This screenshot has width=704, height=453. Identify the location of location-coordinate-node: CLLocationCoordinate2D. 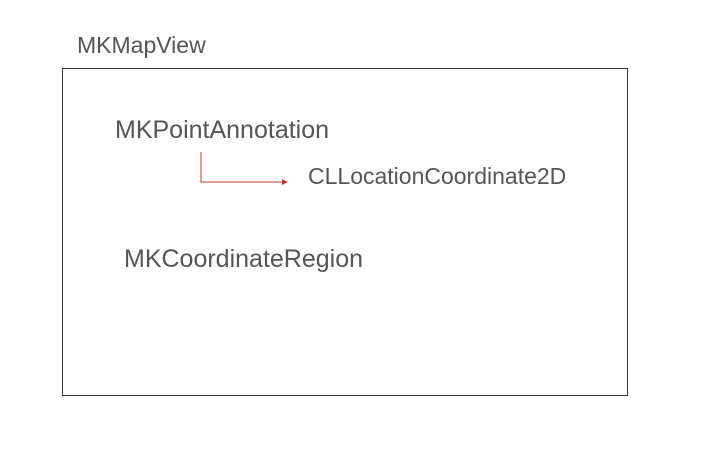
(437, 176).